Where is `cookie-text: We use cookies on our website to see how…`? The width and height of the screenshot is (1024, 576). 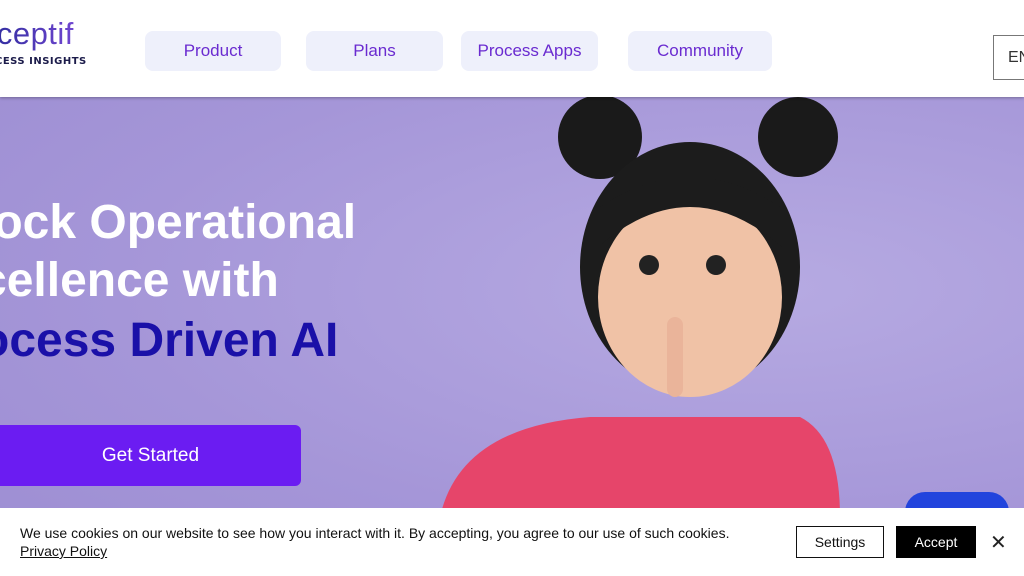 cookie-text: We use cookies on our website to see how… is located at coordinates (375, 533).